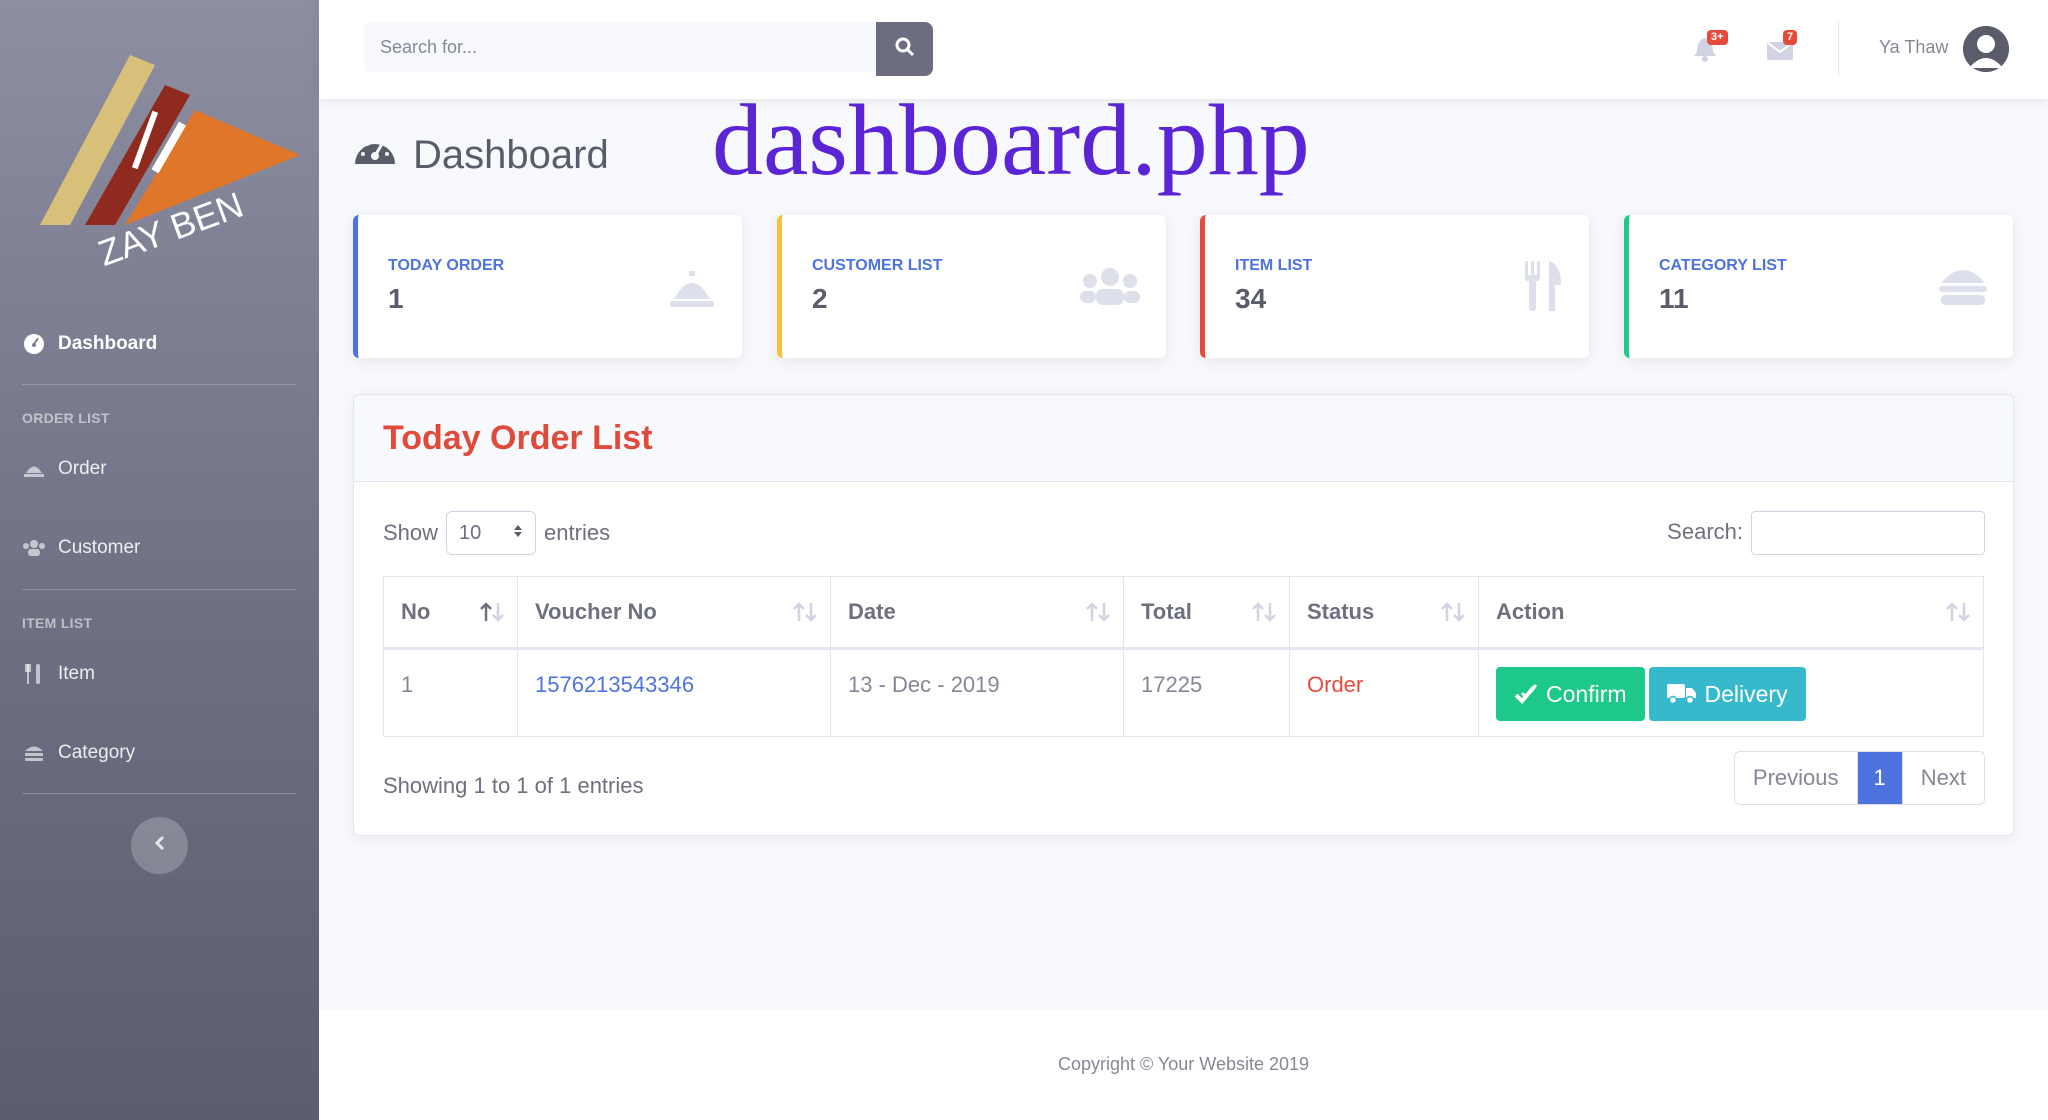  I want to click on entries-select: 10, so click(491, 533).